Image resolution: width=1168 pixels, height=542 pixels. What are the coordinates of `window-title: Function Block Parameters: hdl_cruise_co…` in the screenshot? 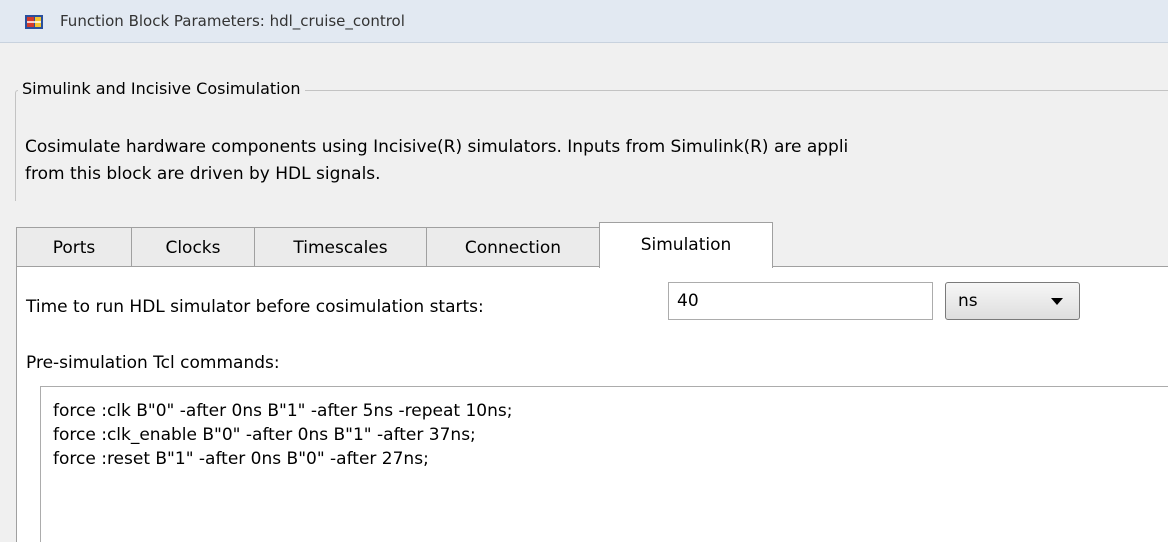 It's located at (232, 21).